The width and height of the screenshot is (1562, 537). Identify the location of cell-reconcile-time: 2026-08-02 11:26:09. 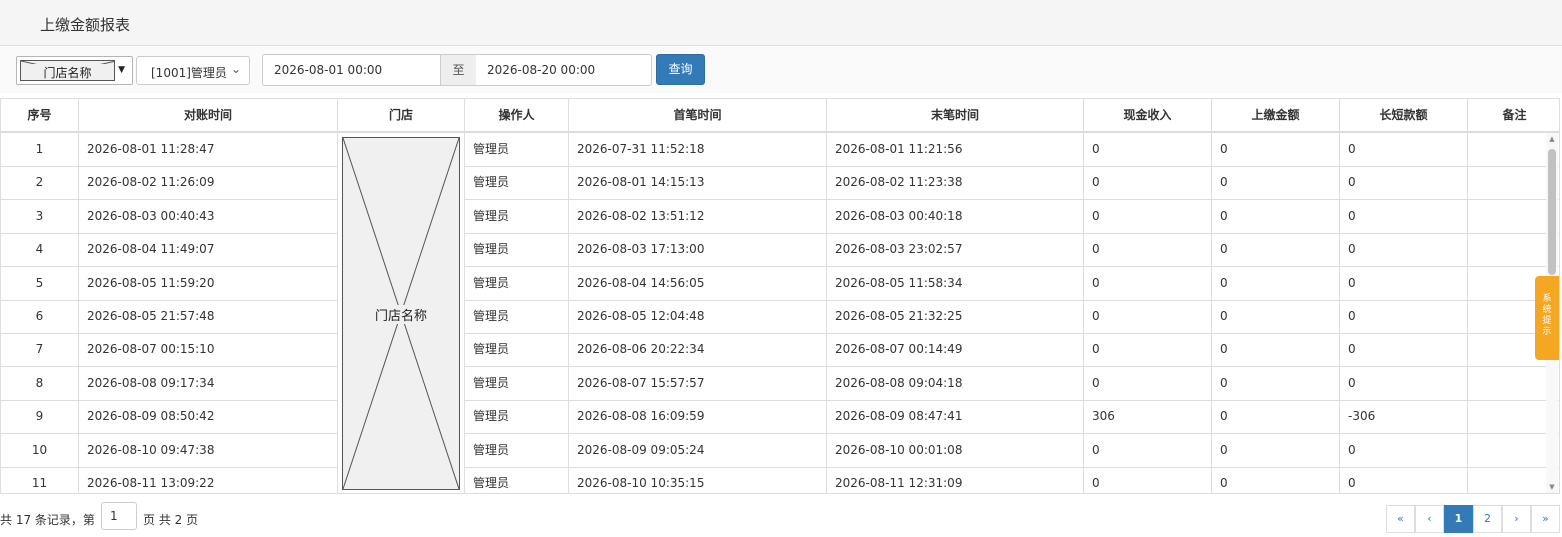
(208, 183).